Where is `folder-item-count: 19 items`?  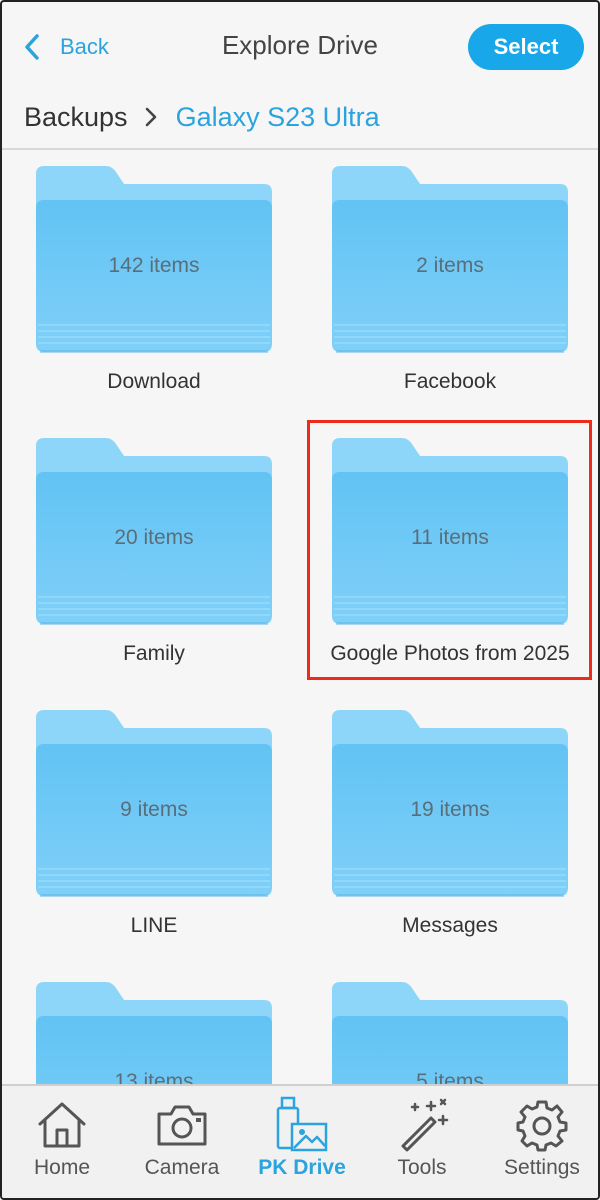
folder-item-count: 19 items is located at coordinates (450, 809).